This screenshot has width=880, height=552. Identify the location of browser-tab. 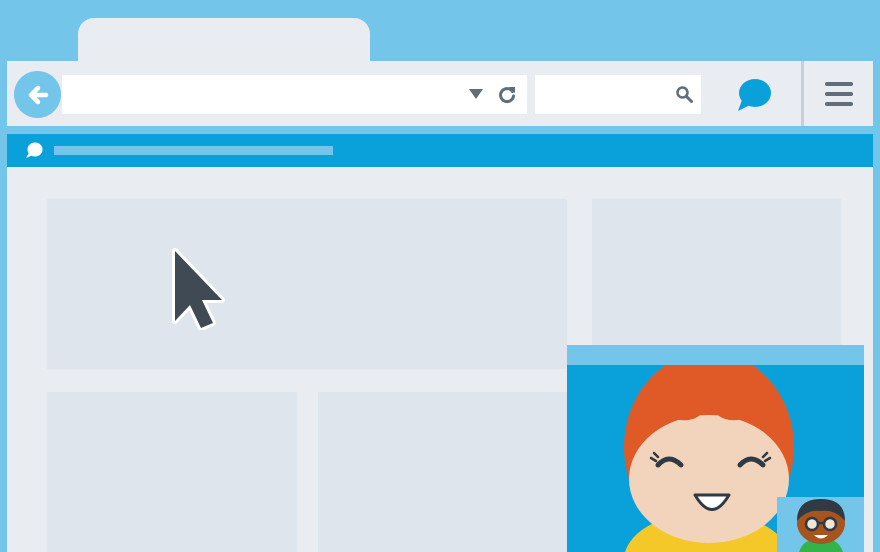
(224, 40).